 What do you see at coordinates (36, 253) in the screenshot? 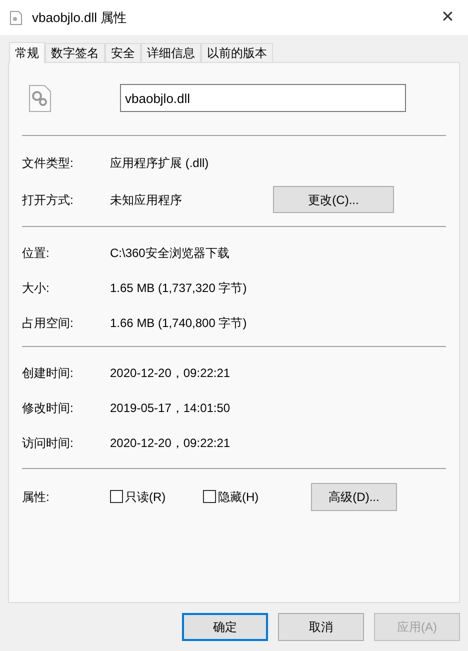
I see `field-label: 位置:` at bounding box center [36, 253].